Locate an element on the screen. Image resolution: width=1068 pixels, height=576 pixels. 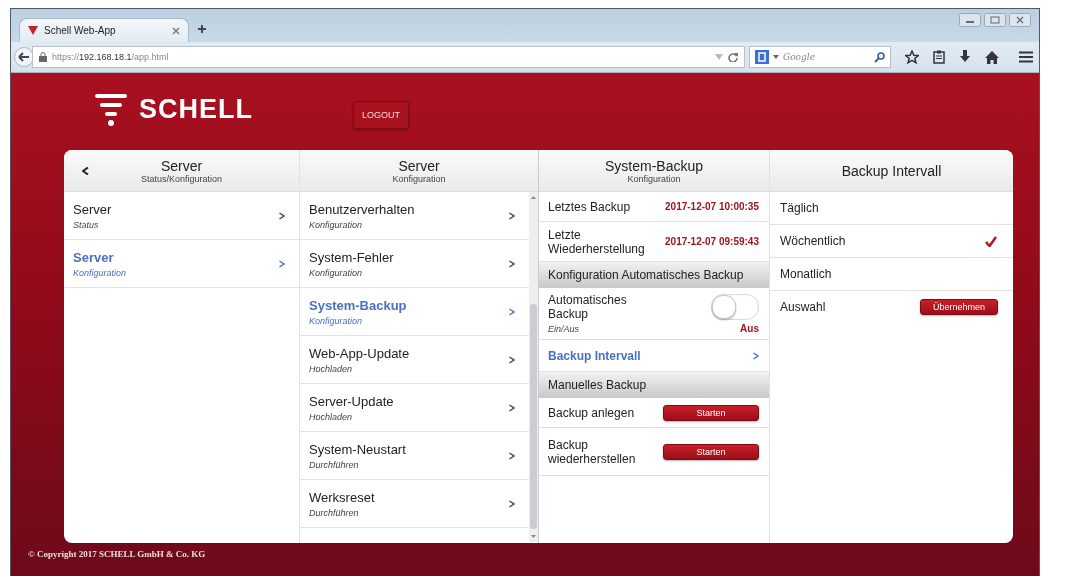
column-subtitle: Status/Konfiguration is located at coordinates (181, 178).